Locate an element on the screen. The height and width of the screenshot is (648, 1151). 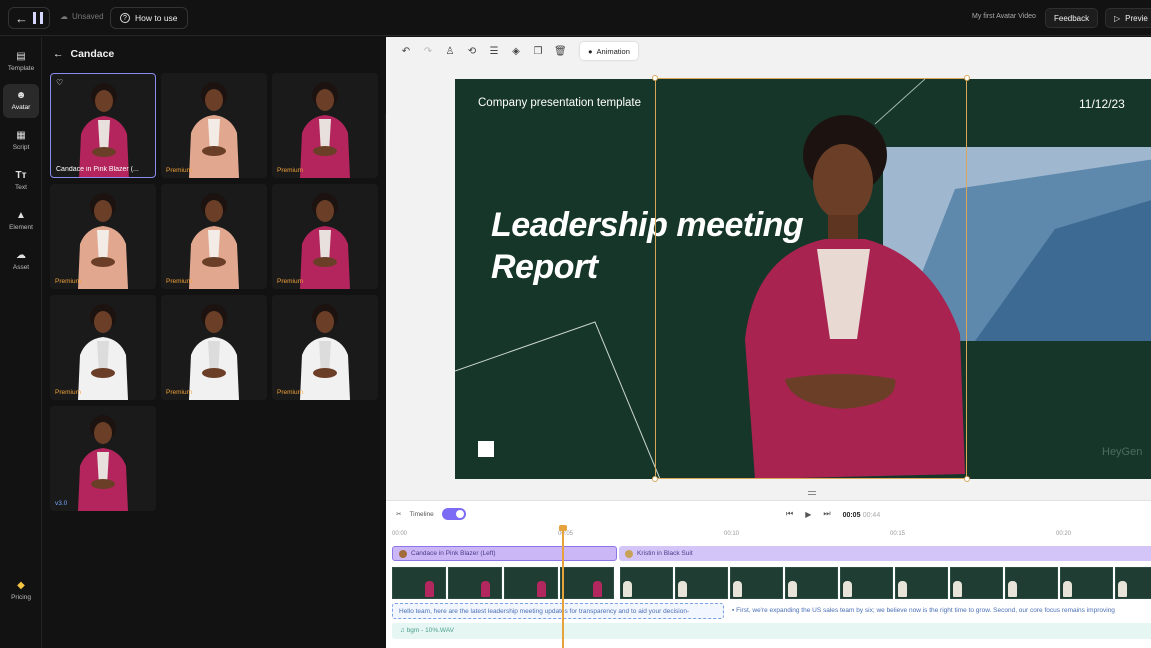
total-time: 00:44 is located at coordinates (871, 515).